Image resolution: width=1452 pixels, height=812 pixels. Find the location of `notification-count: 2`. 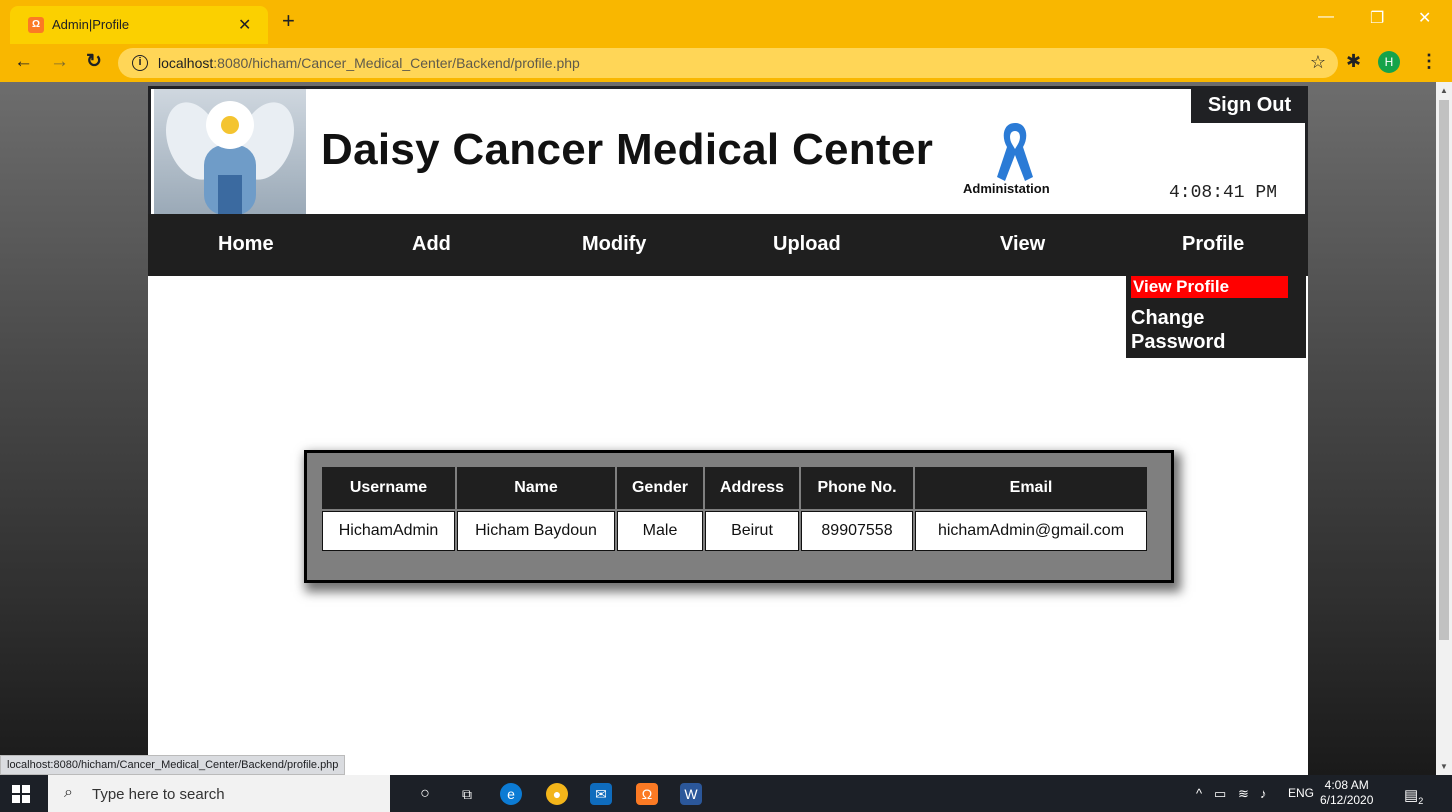

notification-count: 2 is located at coordinates (1421, 801).